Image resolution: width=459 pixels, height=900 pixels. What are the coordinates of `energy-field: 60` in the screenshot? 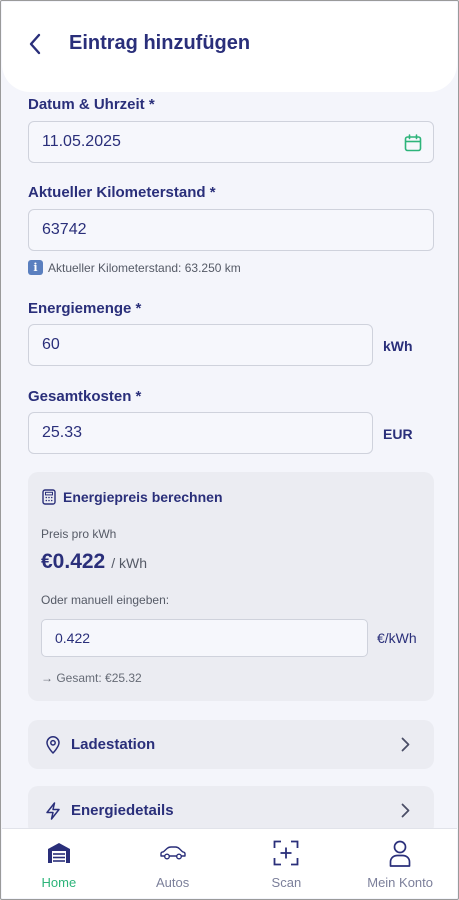 It's located at (200, 345).